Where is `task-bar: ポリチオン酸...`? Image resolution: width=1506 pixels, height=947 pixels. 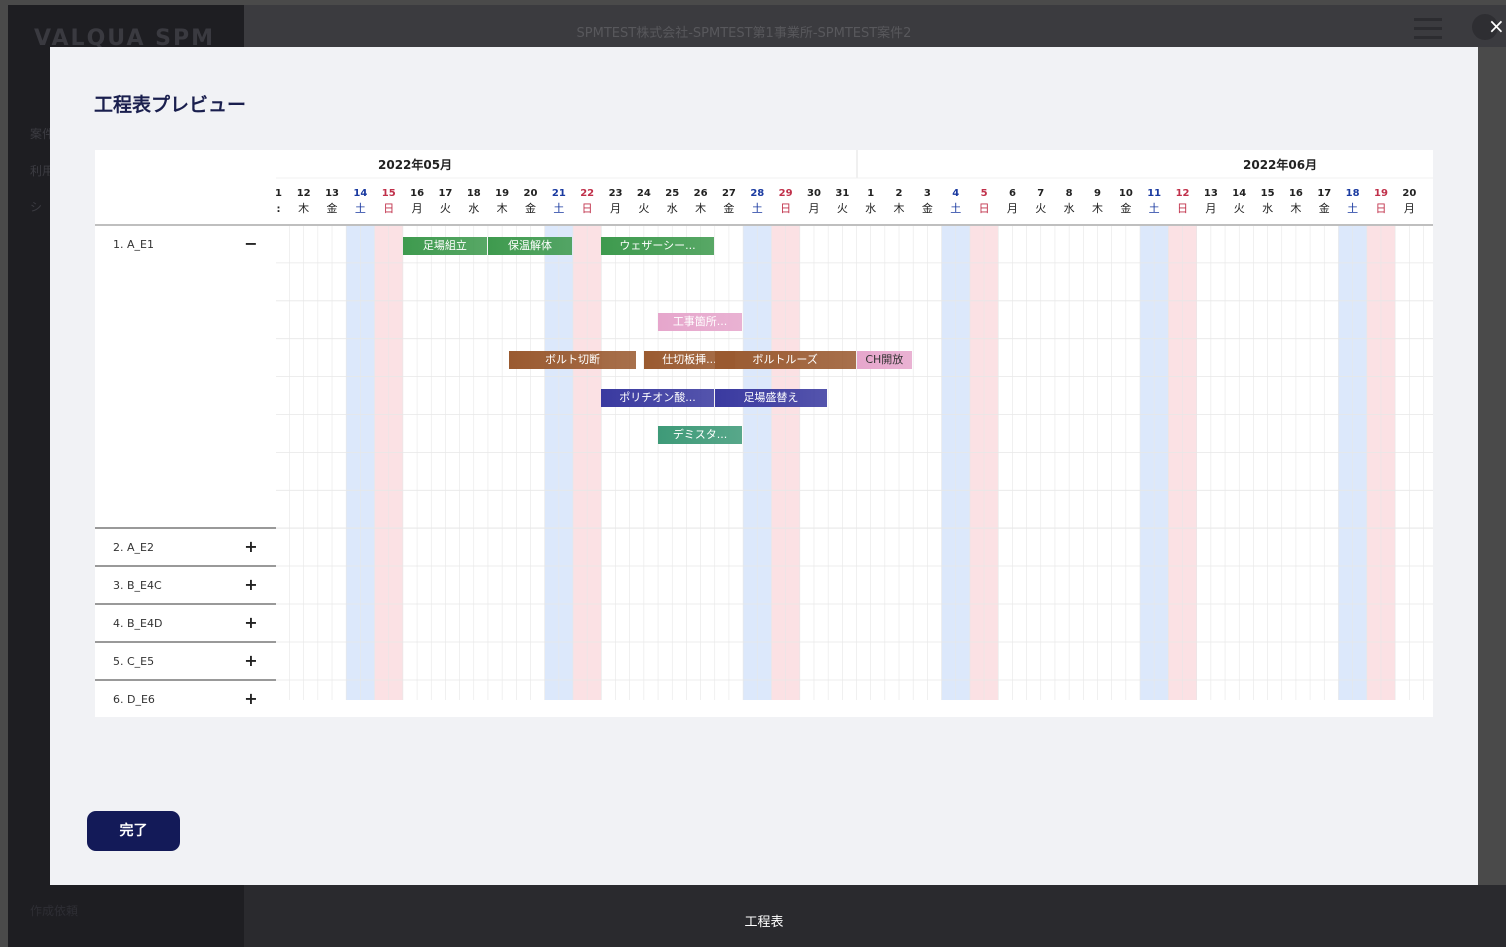
task-bar: ポリチオン酸... is located at coordinates (657, 397).